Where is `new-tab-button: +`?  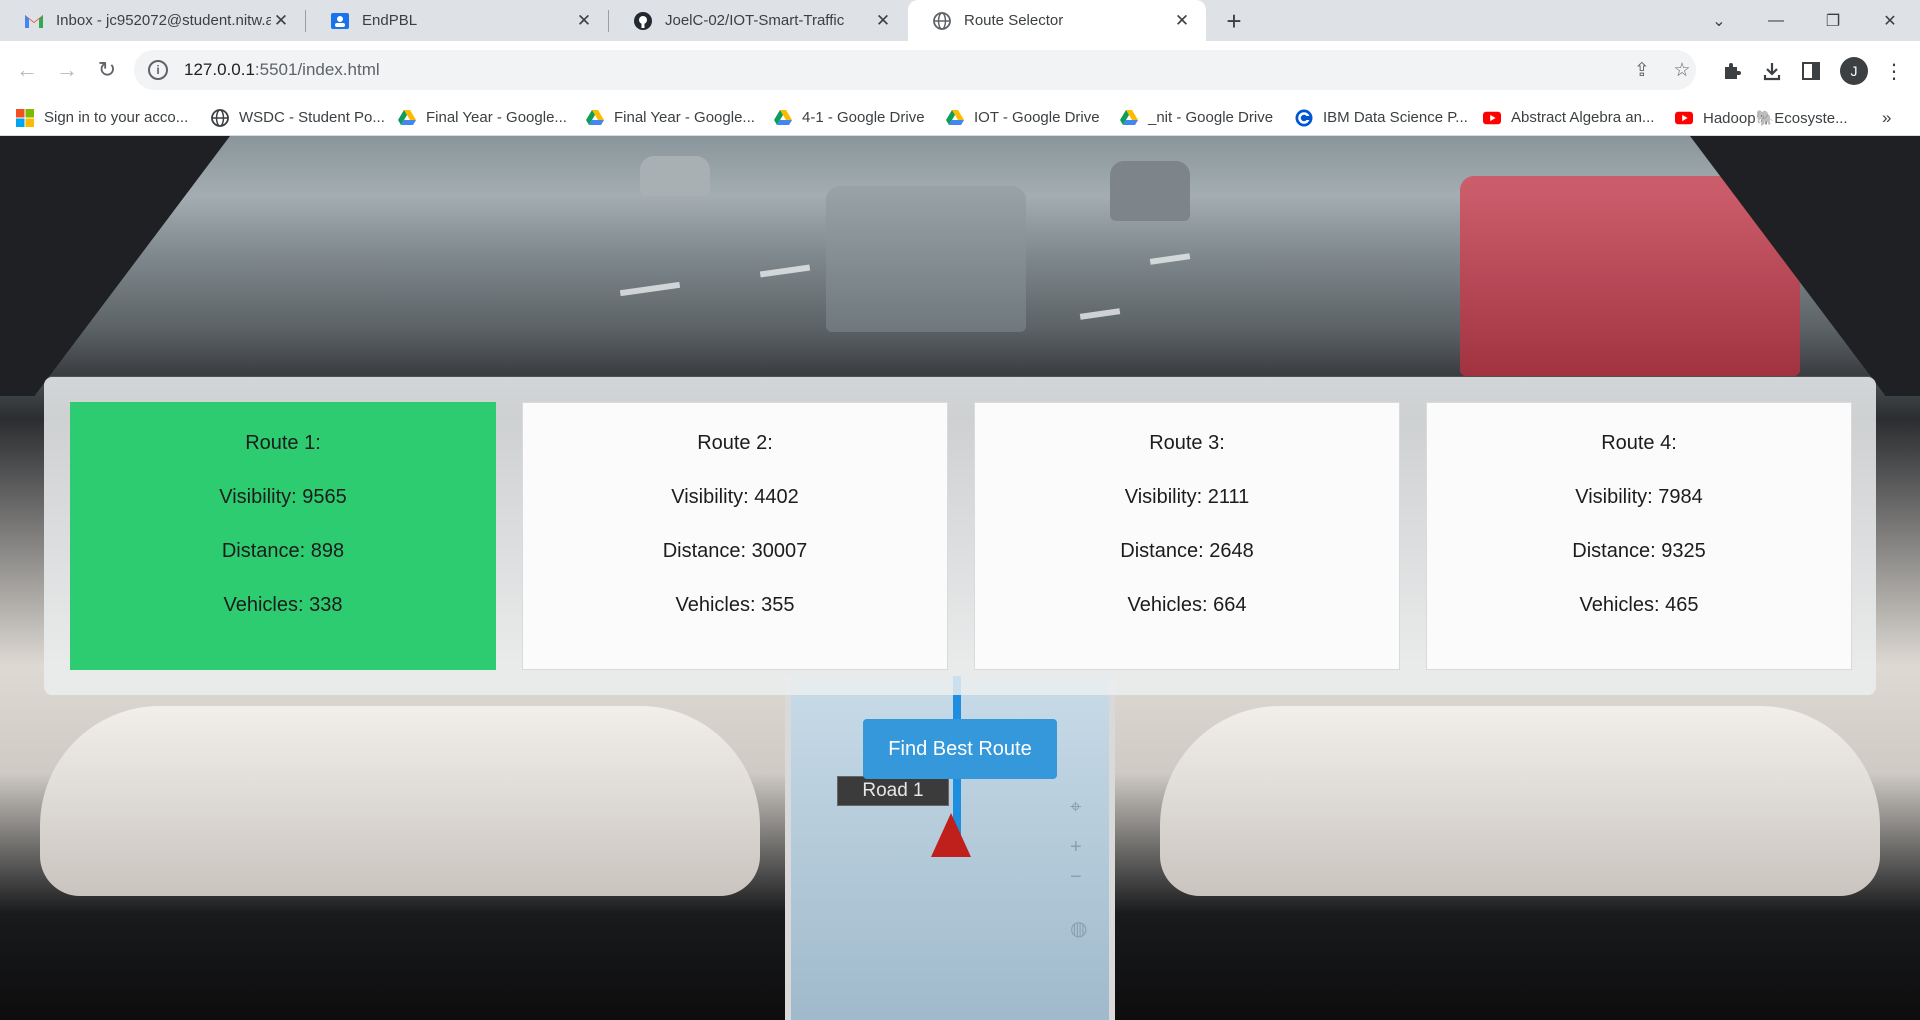 new-tab-button: + is located at coordinates (1234, 21).